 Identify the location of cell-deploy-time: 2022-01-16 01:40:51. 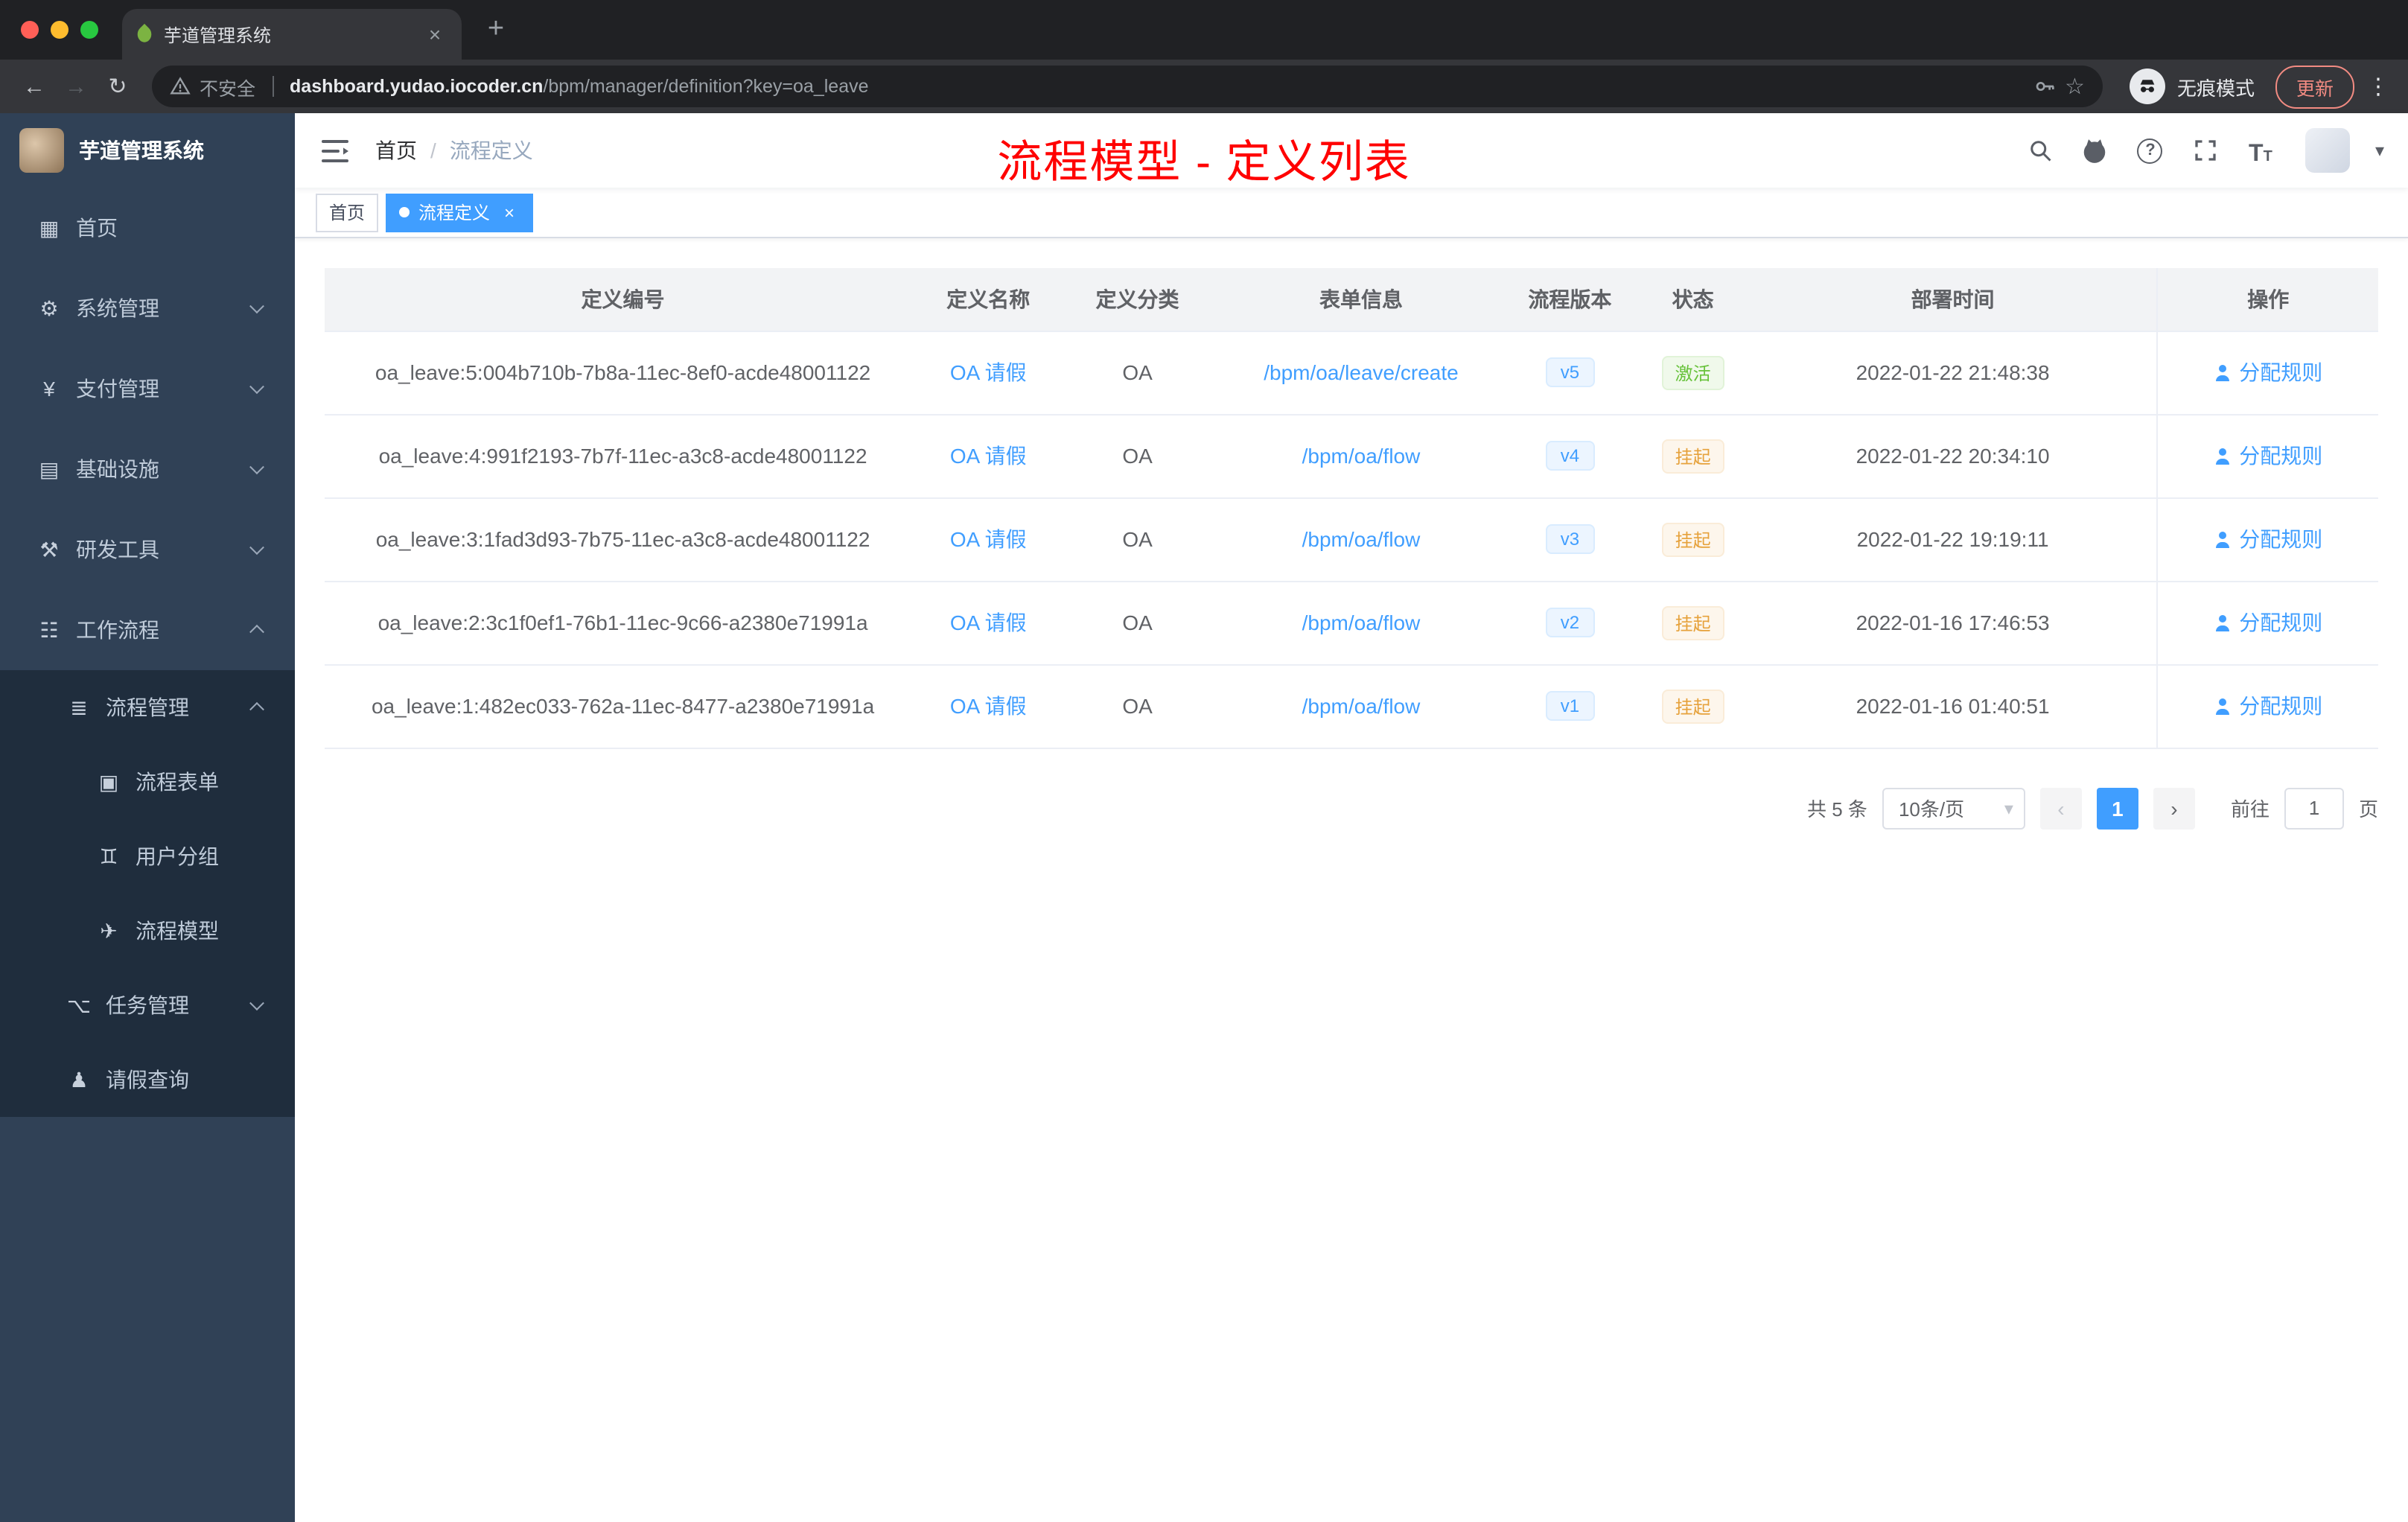
(1953, 706).